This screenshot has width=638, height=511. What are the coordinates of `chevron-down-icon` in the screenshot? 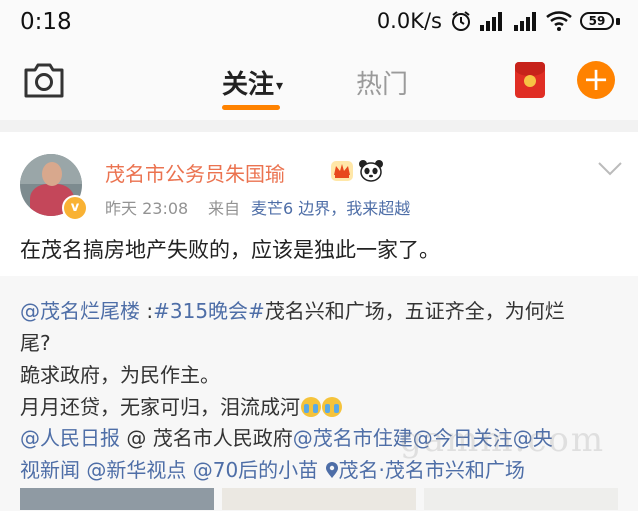 It's located at (610, 169).